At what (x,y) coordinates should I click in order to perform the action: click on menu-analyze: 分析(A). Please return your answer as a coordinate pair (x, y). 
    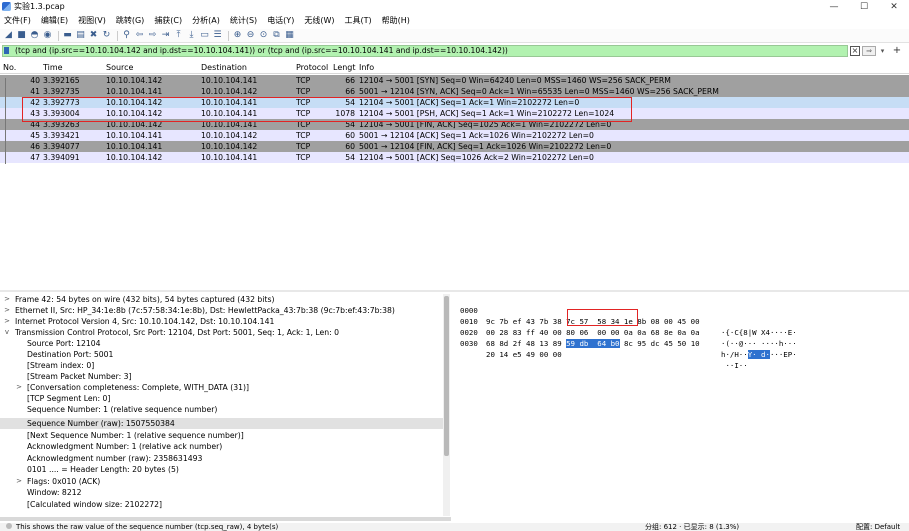
    Looking at the image, I should click on (206, 20).